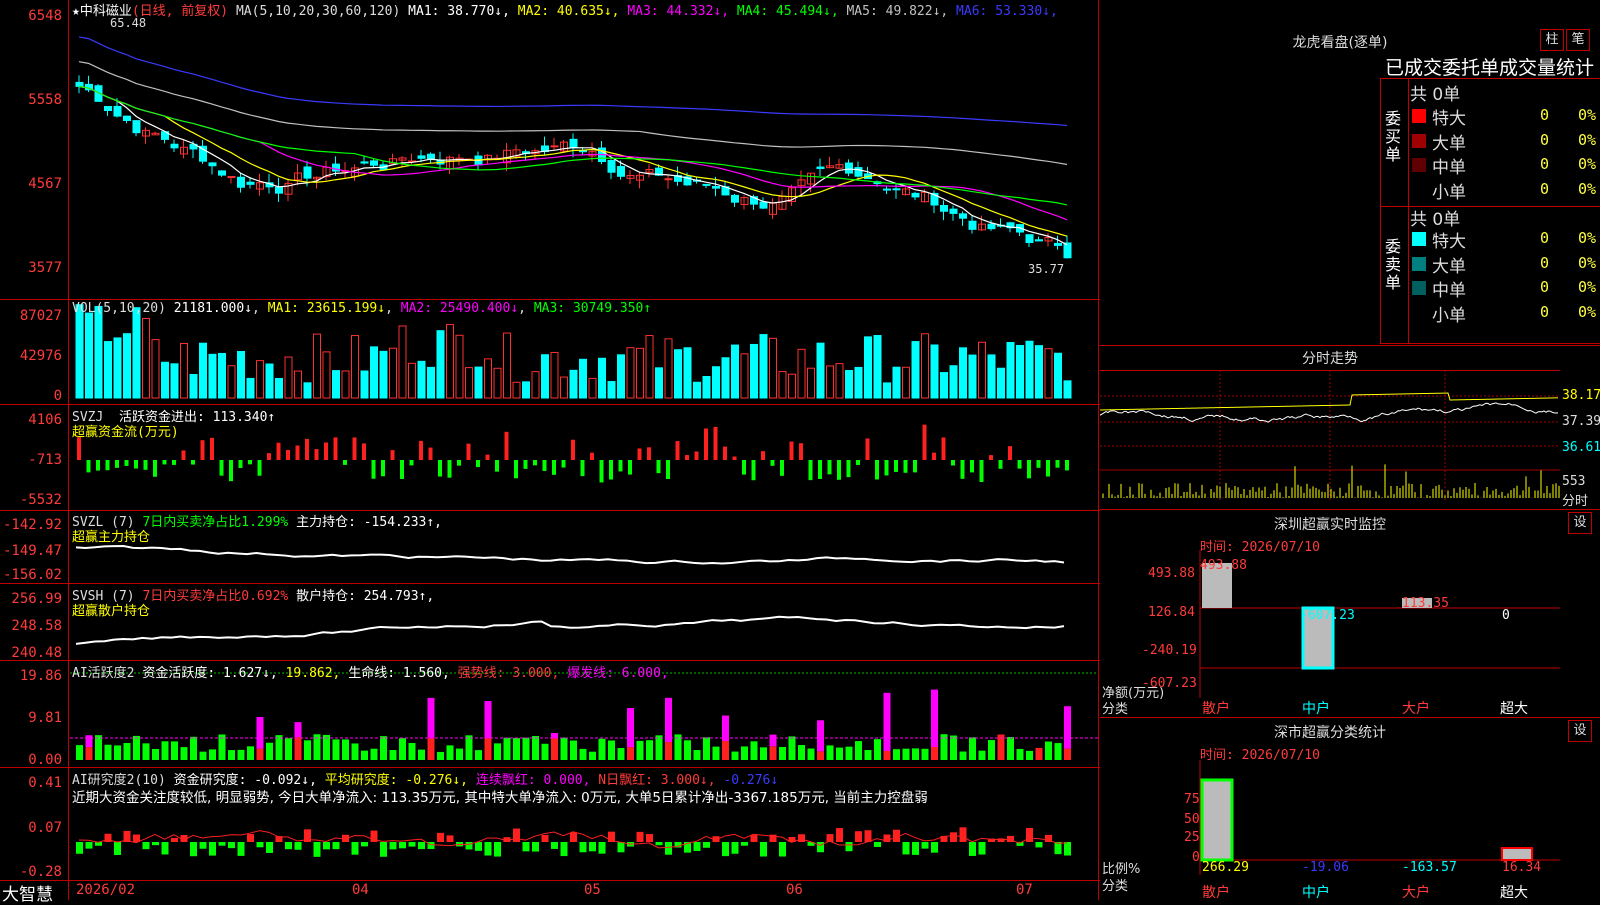  Describe the element at coordinates (1024, 890) in the screenshot. I see `x-date-label: 07` at that location.